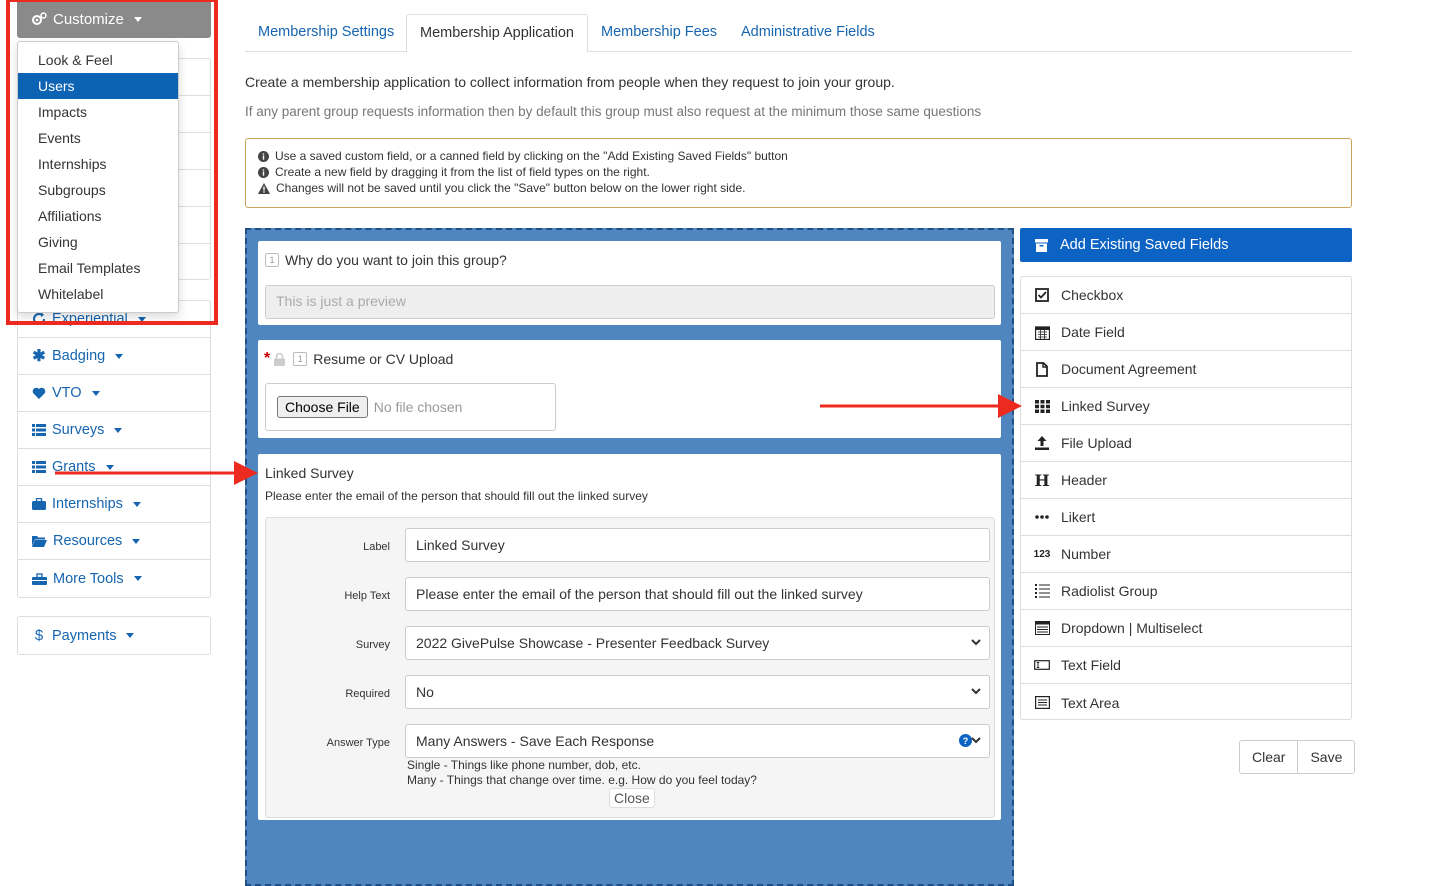 This screenshot has height=886, width=1434. What do you see at coordinates (156, 473) in the screenshot?
I see `arrow-to-linked-survey-card` at bounding box center [156, 473].